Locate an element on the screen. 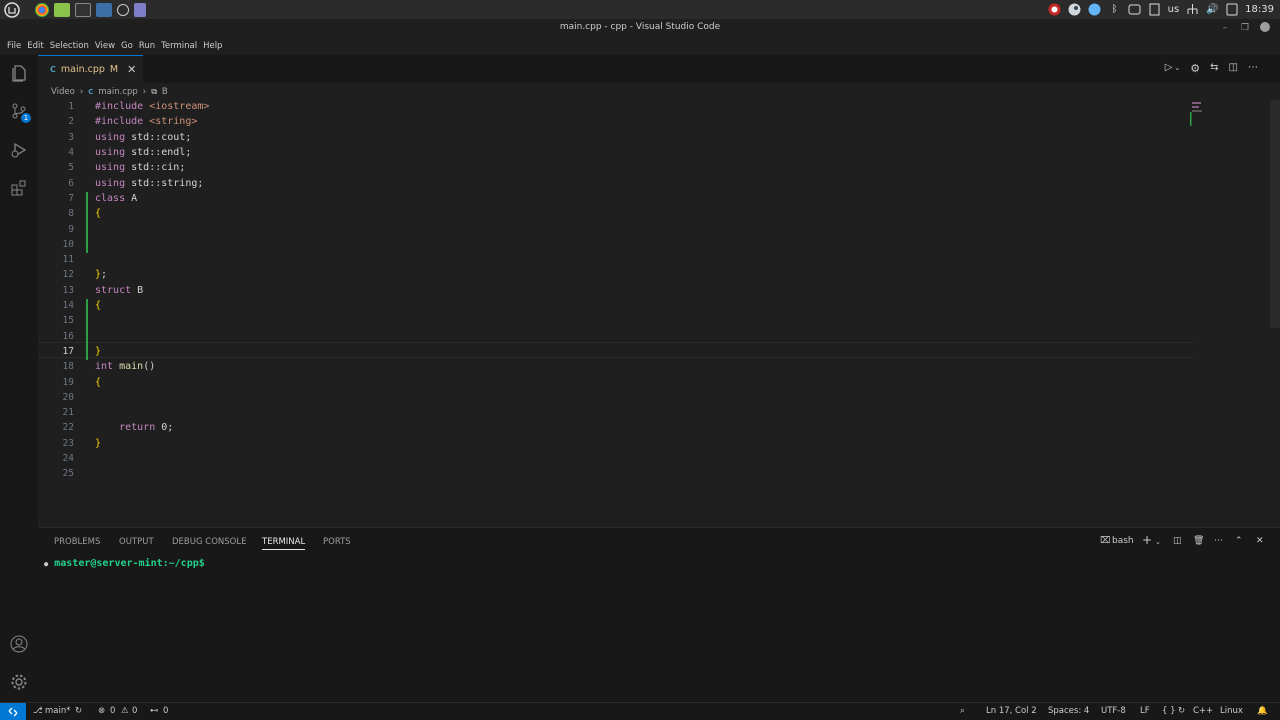 Image resolution: width=1280 pixels, height=720 pixels. volume-icon: 🔊 is located at coordinates (1212, 10).